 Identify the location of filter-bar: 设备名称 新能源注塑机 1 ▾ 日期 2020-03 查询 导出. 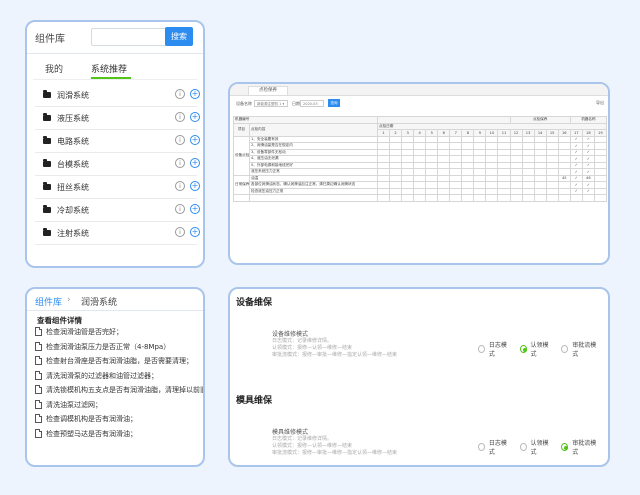
(419, 104).